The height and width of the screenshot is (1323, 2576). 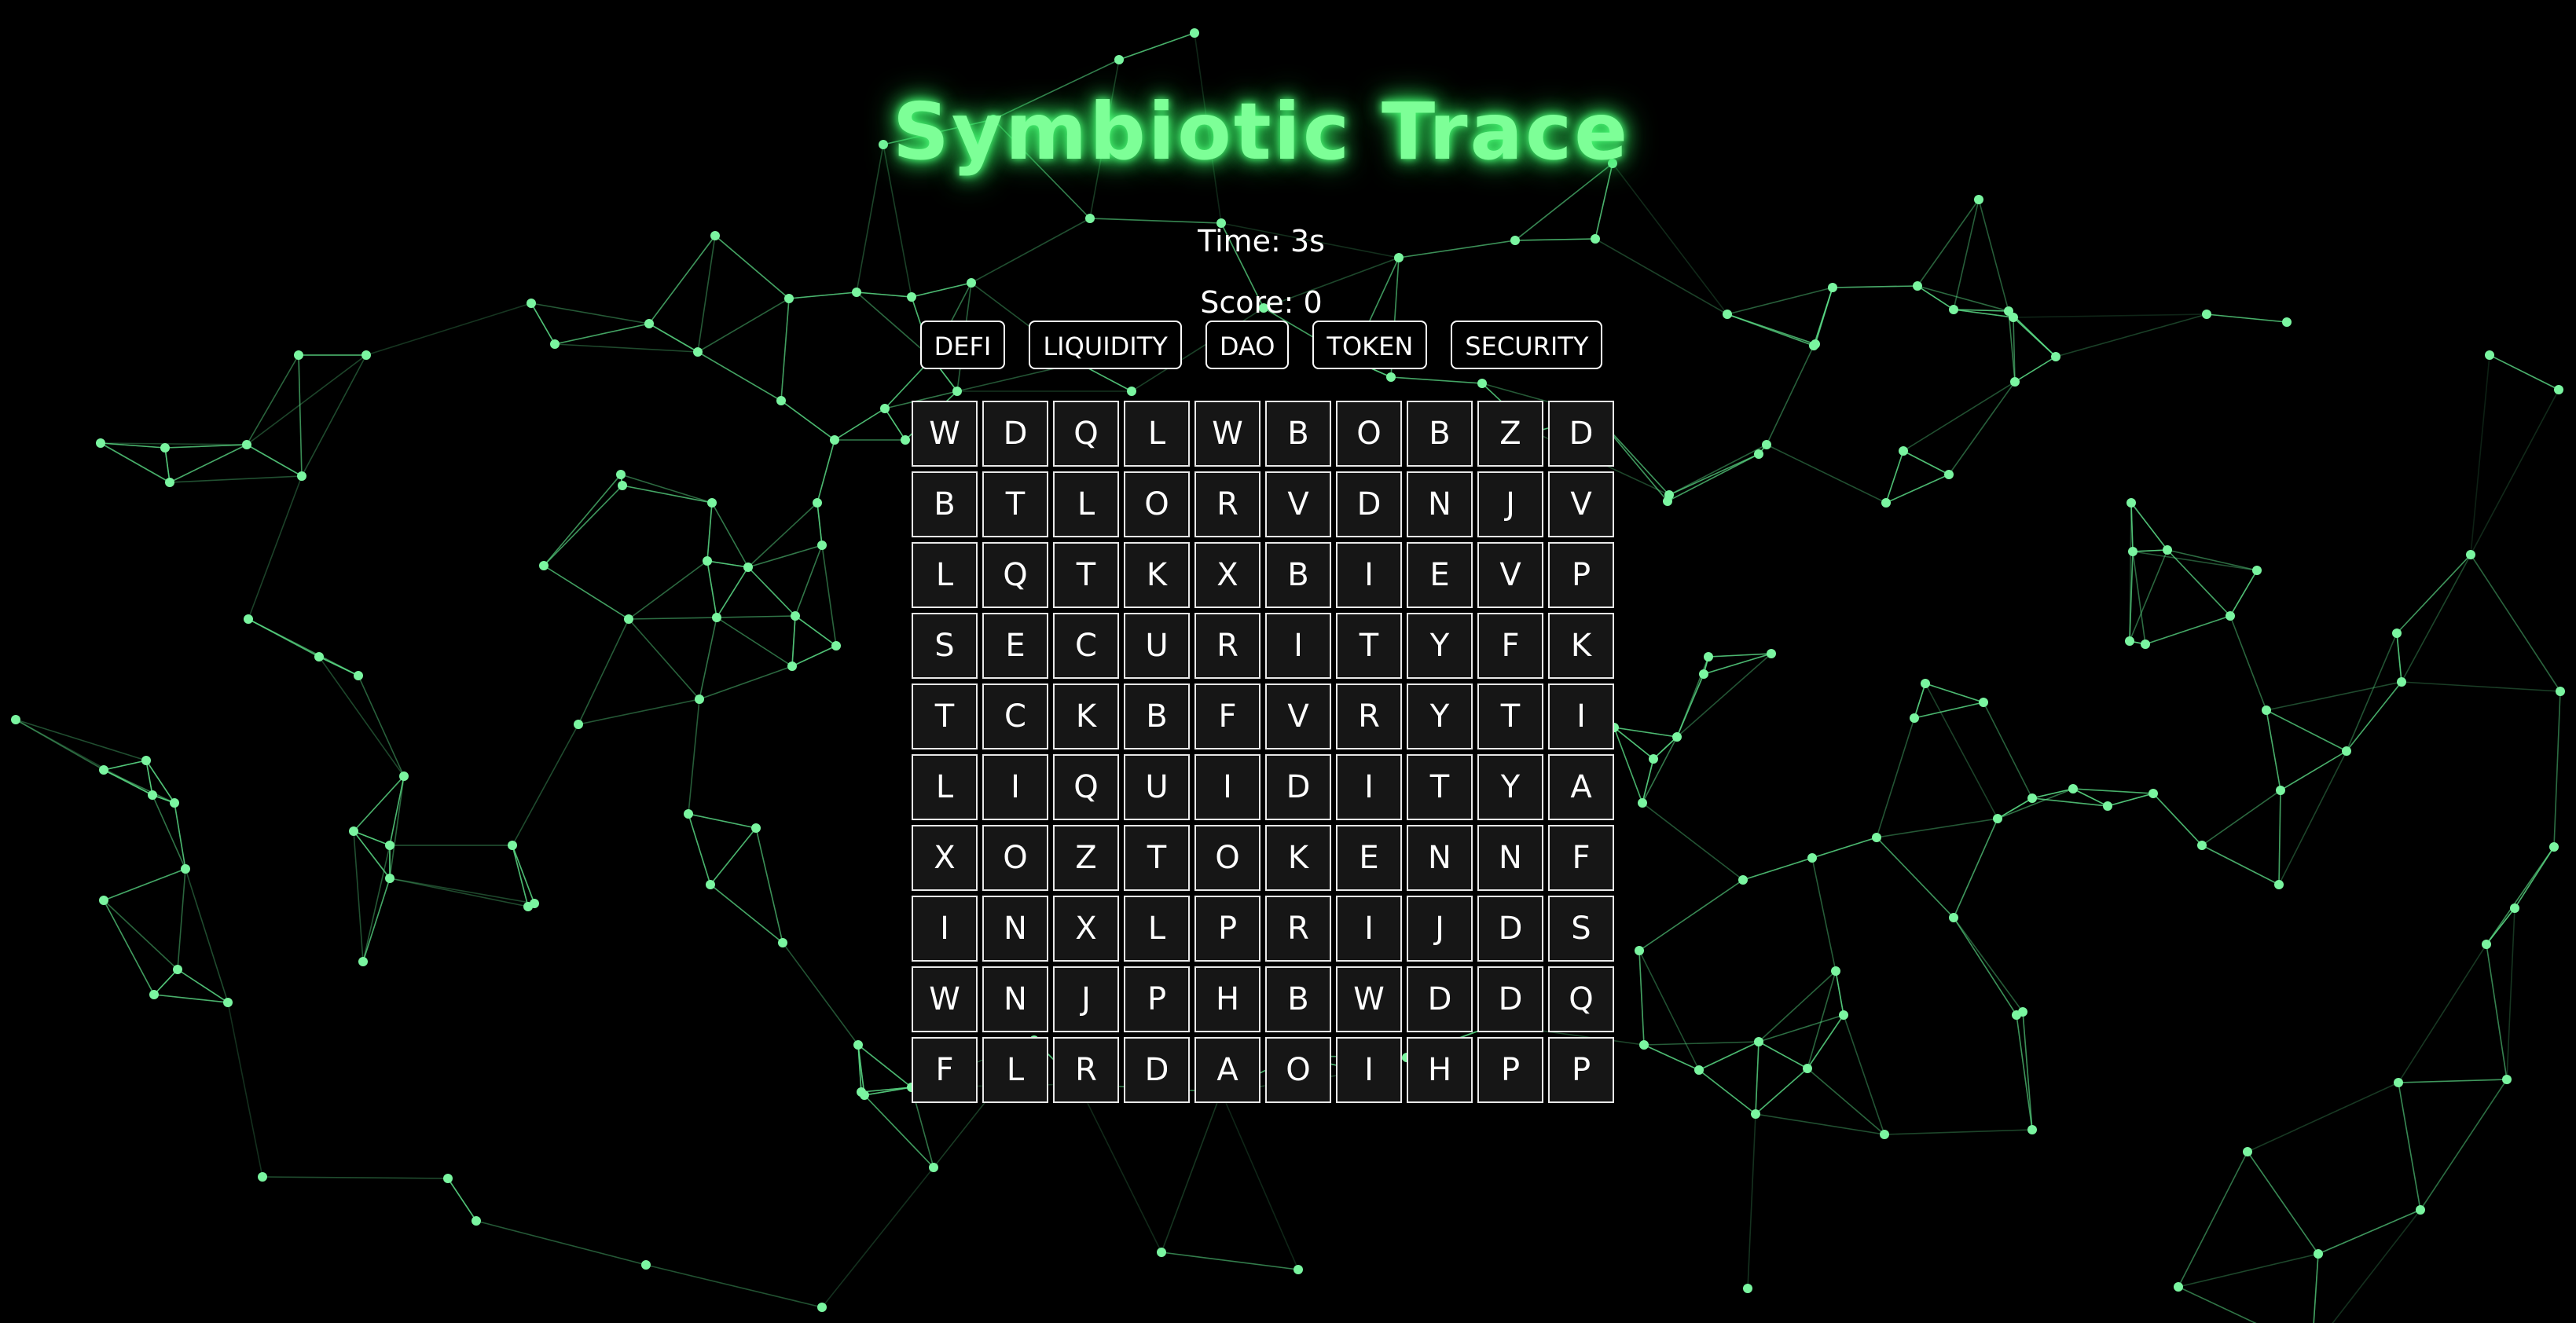 I want to click on word-chip-defi: DEFI, so click(x=962, y=345).